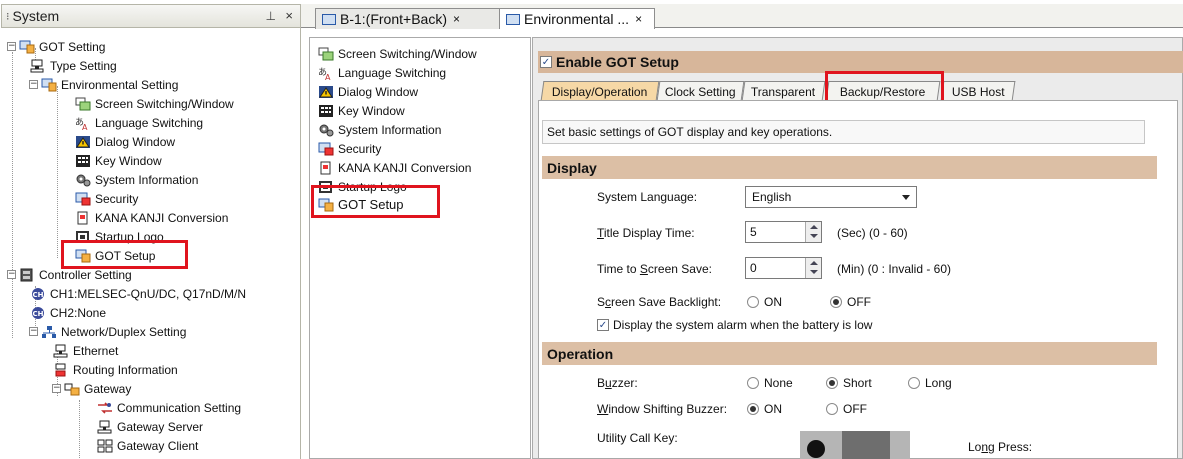 The image size is (1183, 459). What do you see at coordinates (326, 205) in the screenshot?
I see `got-setup-icon` at bounding box center [326, 205].